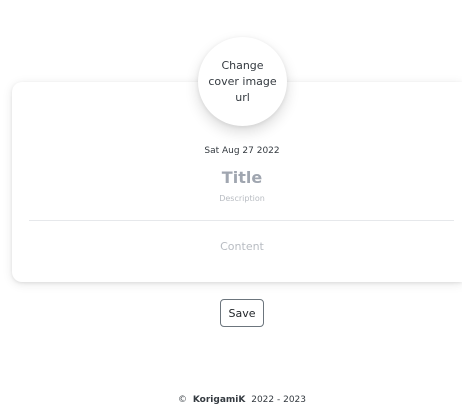  Describe the element at coordinates (242, 177) in the screenshot. I see `title-input` at that location.